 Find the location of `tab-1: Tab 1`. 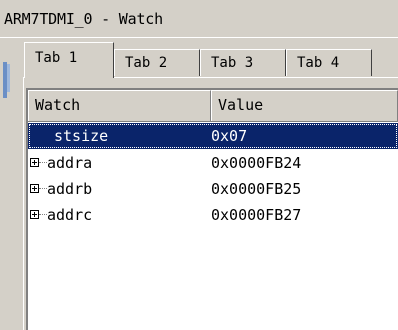

tab-1: Tab 1 is located at coordinates (69, 60).